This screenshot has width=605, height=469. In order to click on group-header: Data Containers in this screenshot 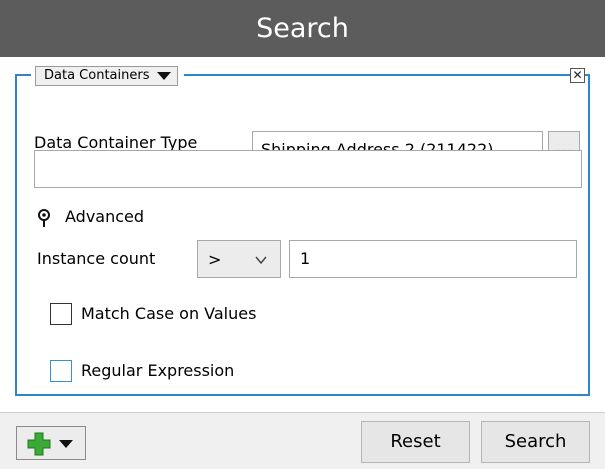, I will do `click(108, 76)`.